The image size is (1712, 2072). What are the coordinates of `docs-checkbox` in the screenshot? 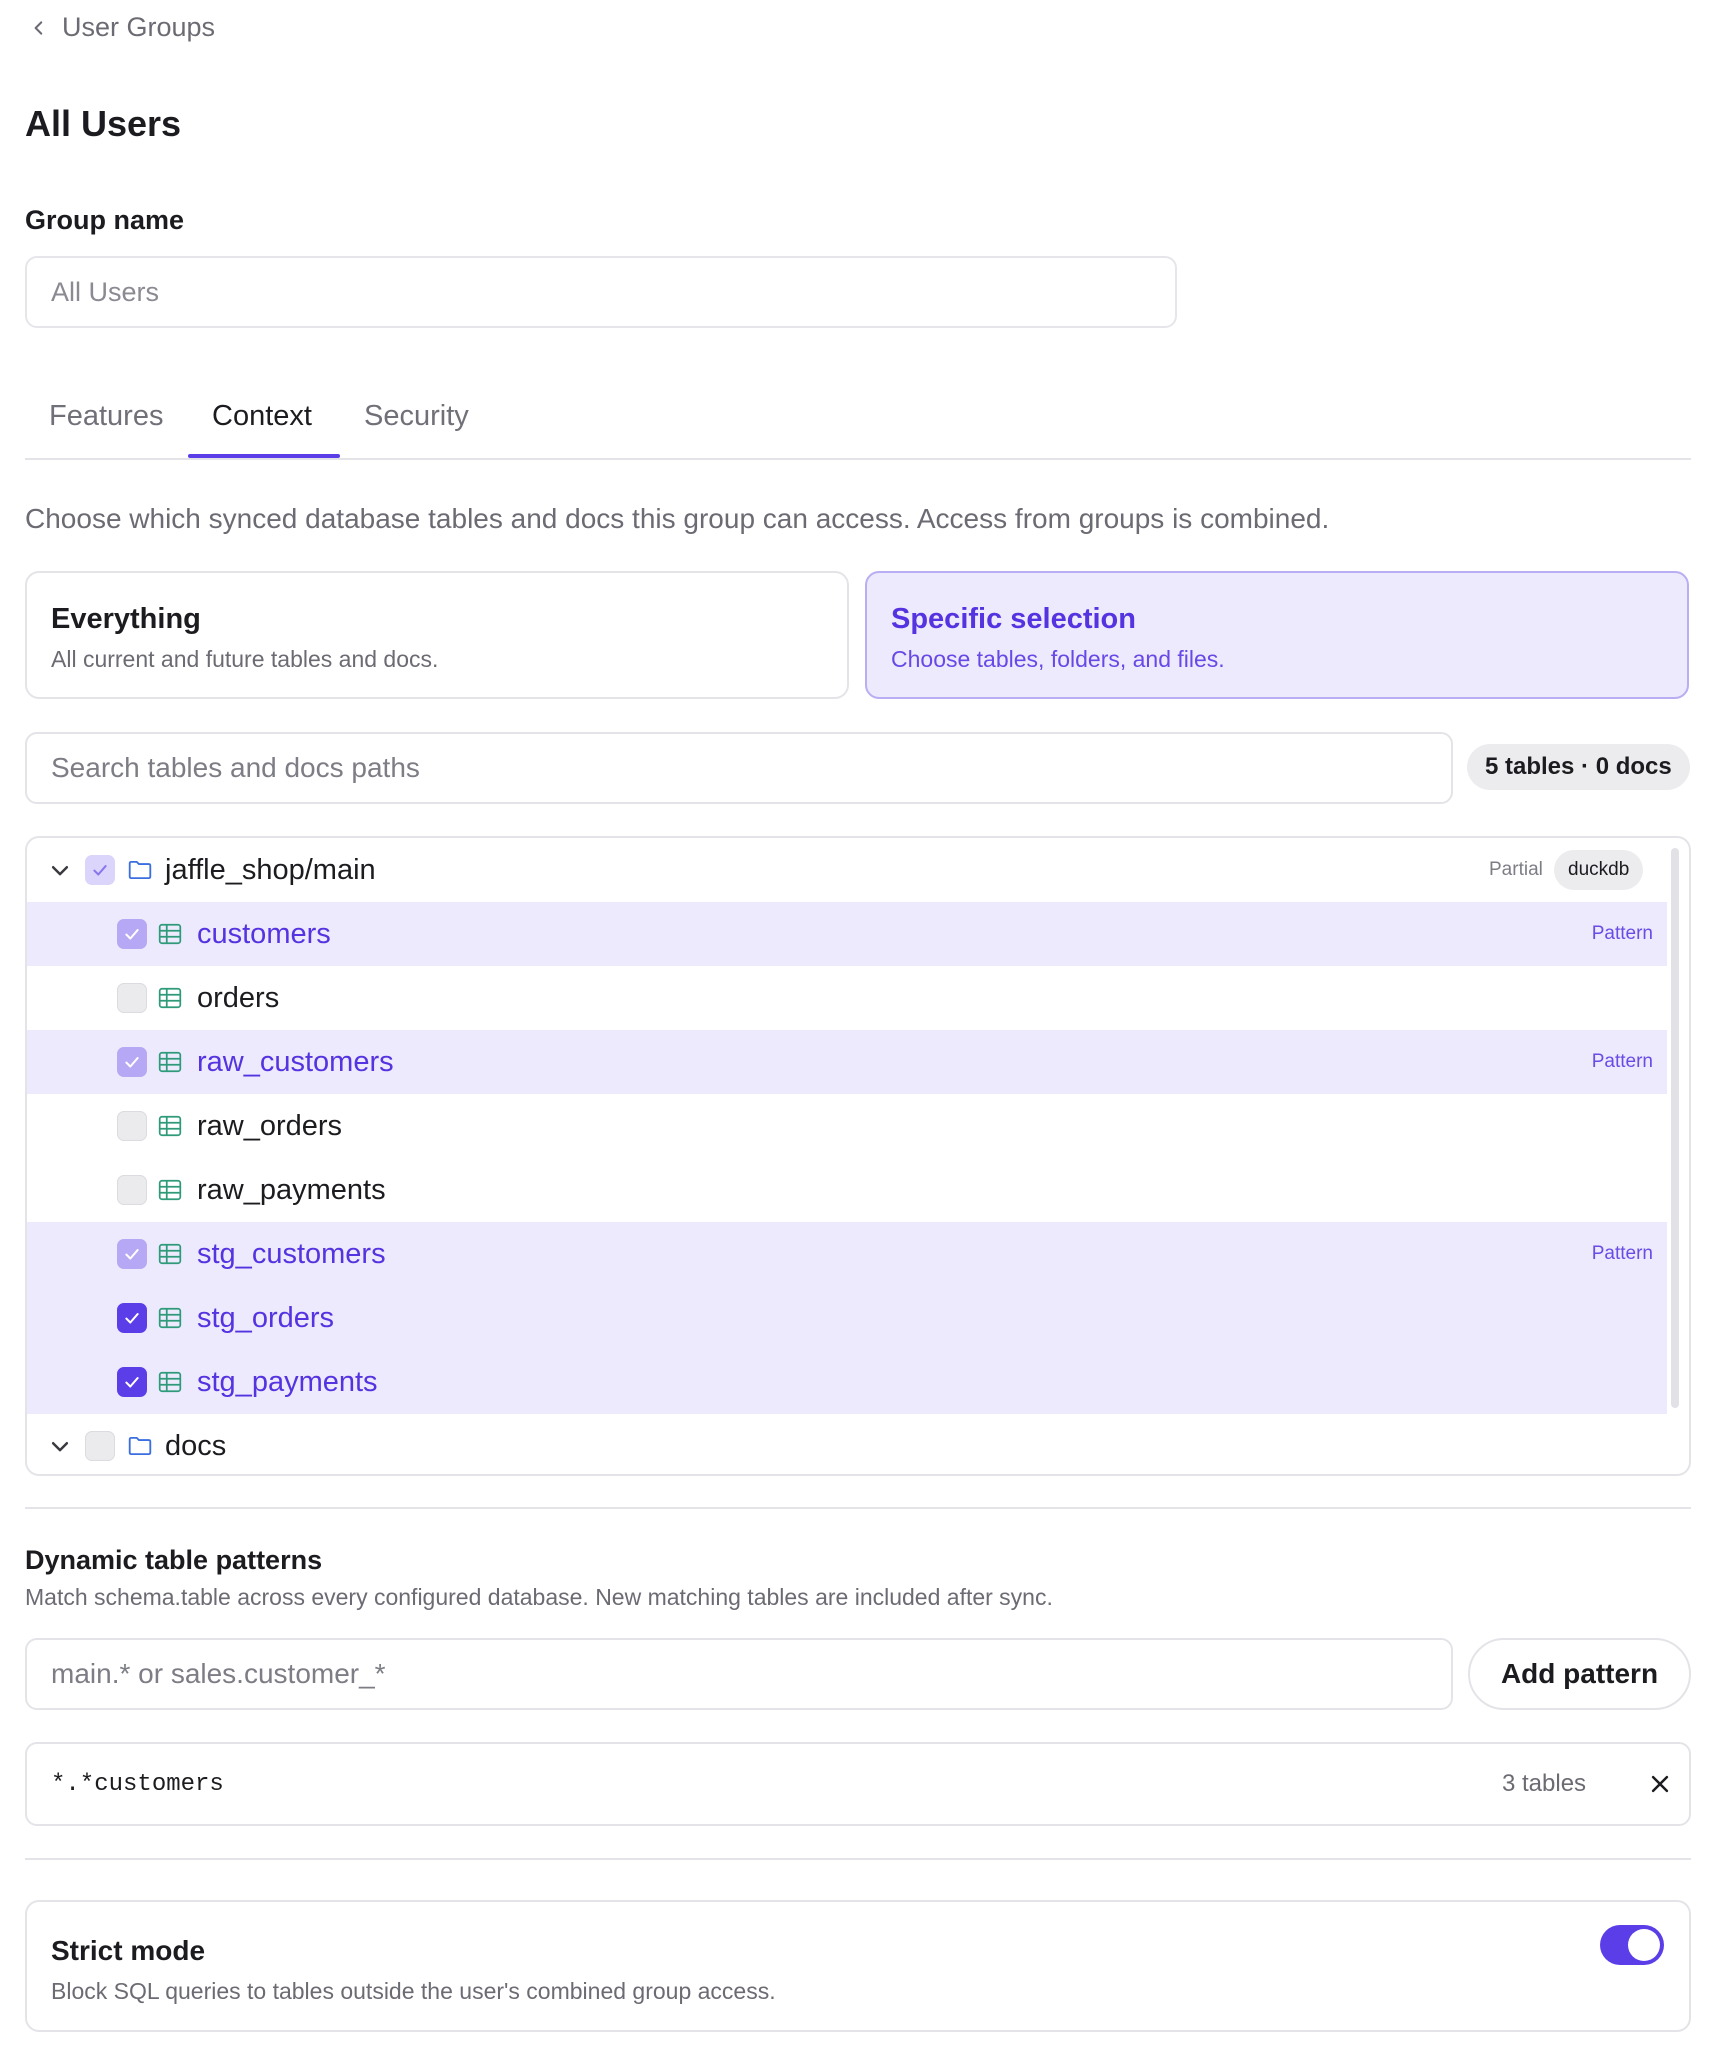 It's located at (100, 1446).